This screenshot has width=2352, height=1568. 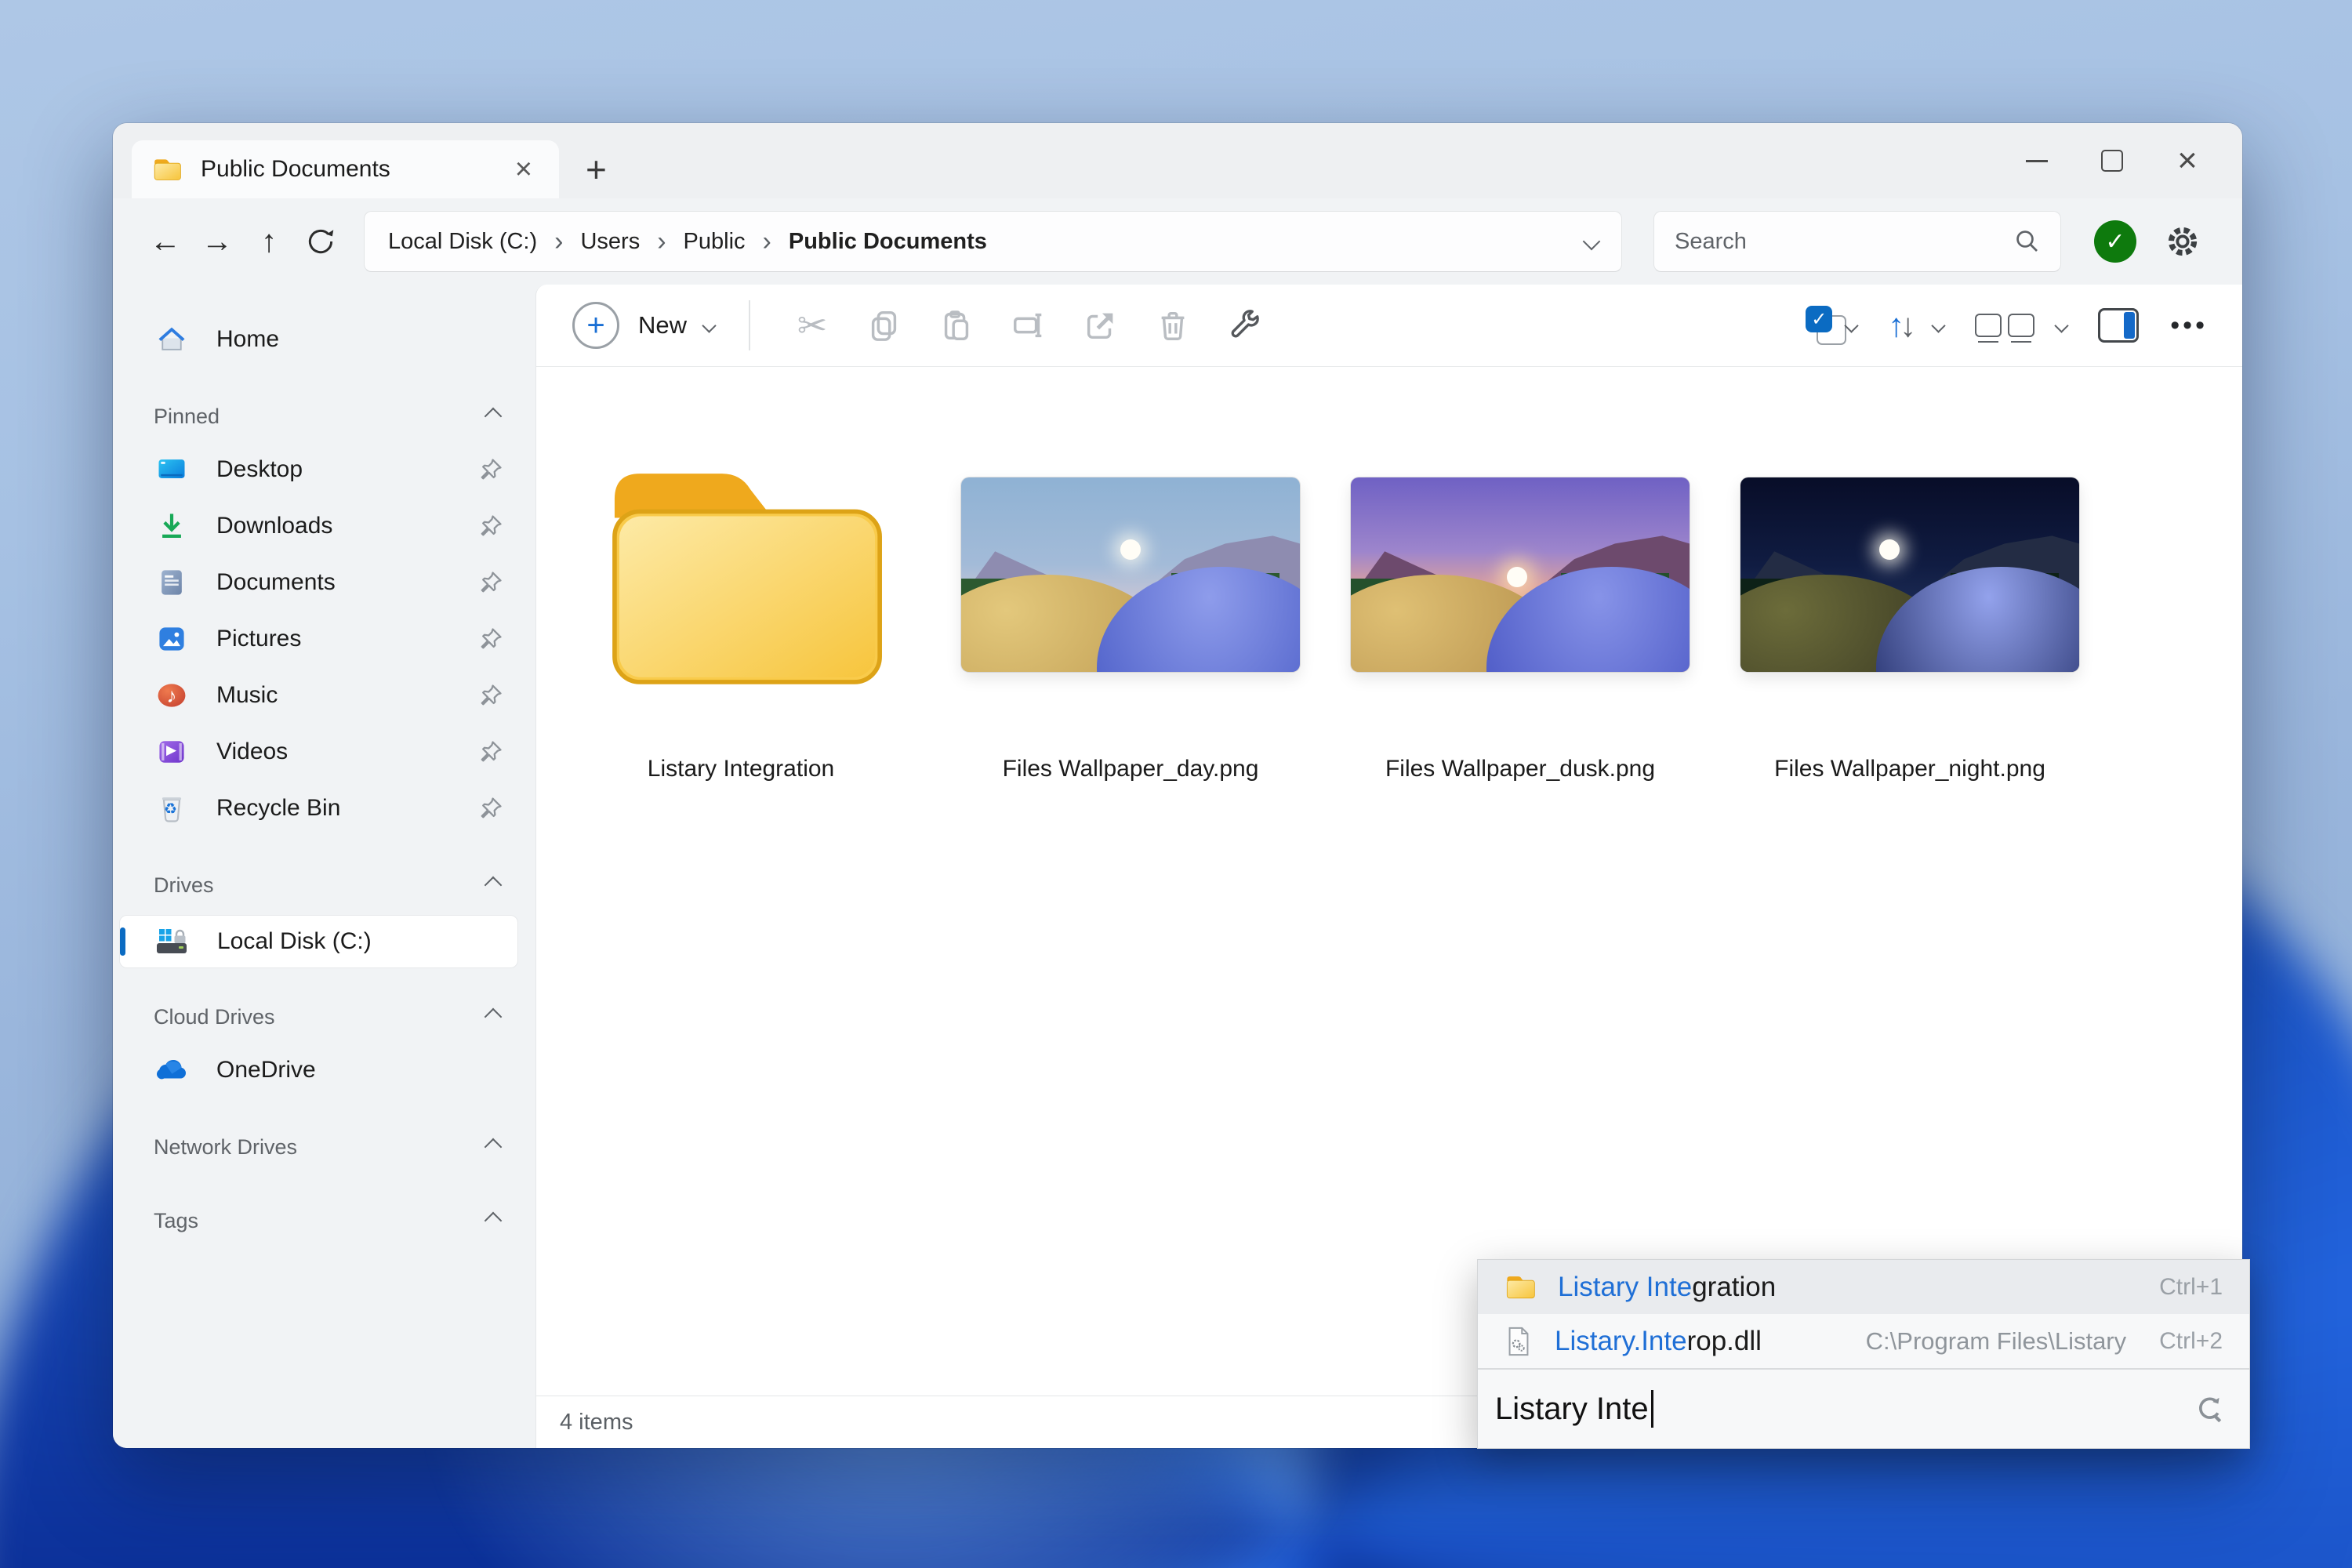 What do you see at coordinates (345, 169) in the screenshot?
I see `tab-public-documents: Public Documents ×` at bounding box center [345, 169].